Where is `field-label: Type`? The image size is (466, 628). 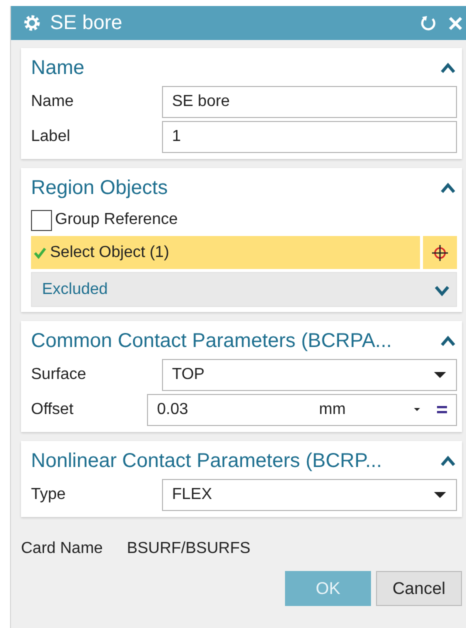
field-label: Type is located at coordinates (49, 495).